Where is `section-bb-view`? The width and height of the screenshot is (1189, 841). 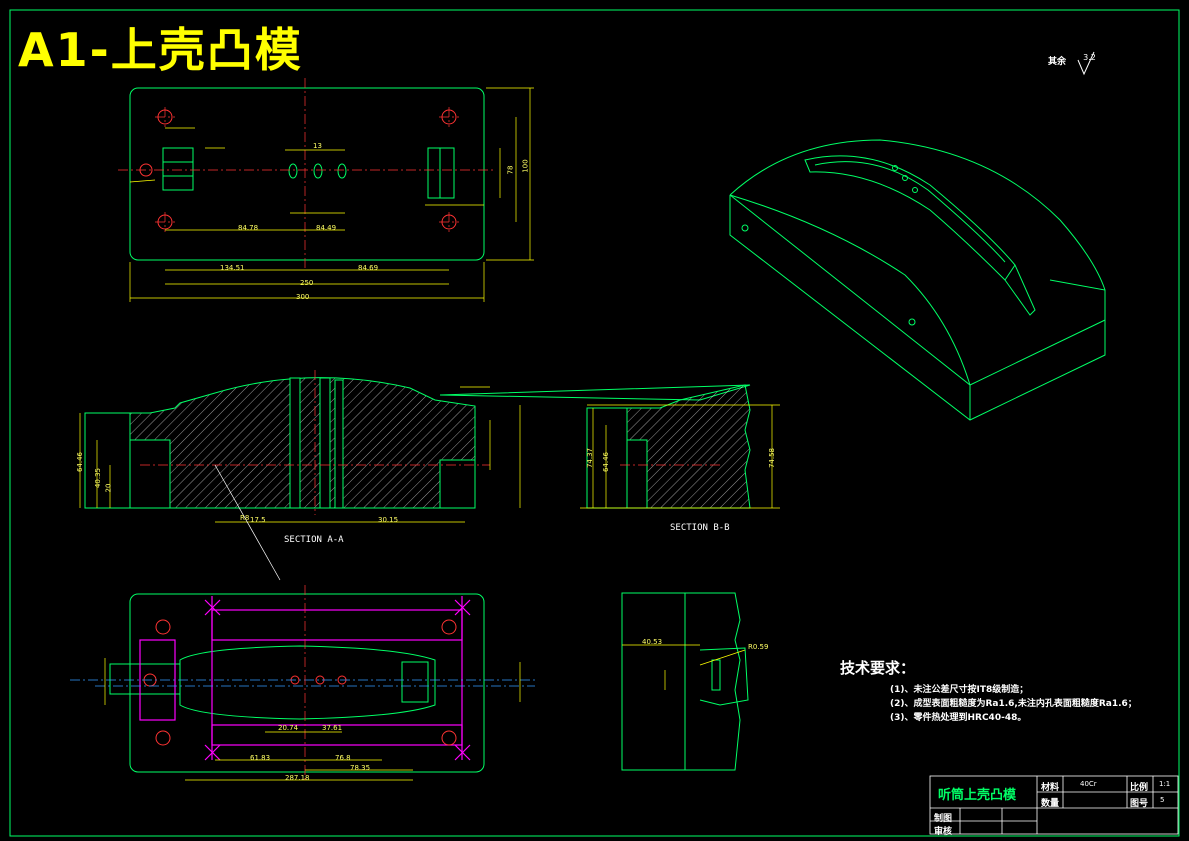
section-bb-view is located at coordinates (668, 446).